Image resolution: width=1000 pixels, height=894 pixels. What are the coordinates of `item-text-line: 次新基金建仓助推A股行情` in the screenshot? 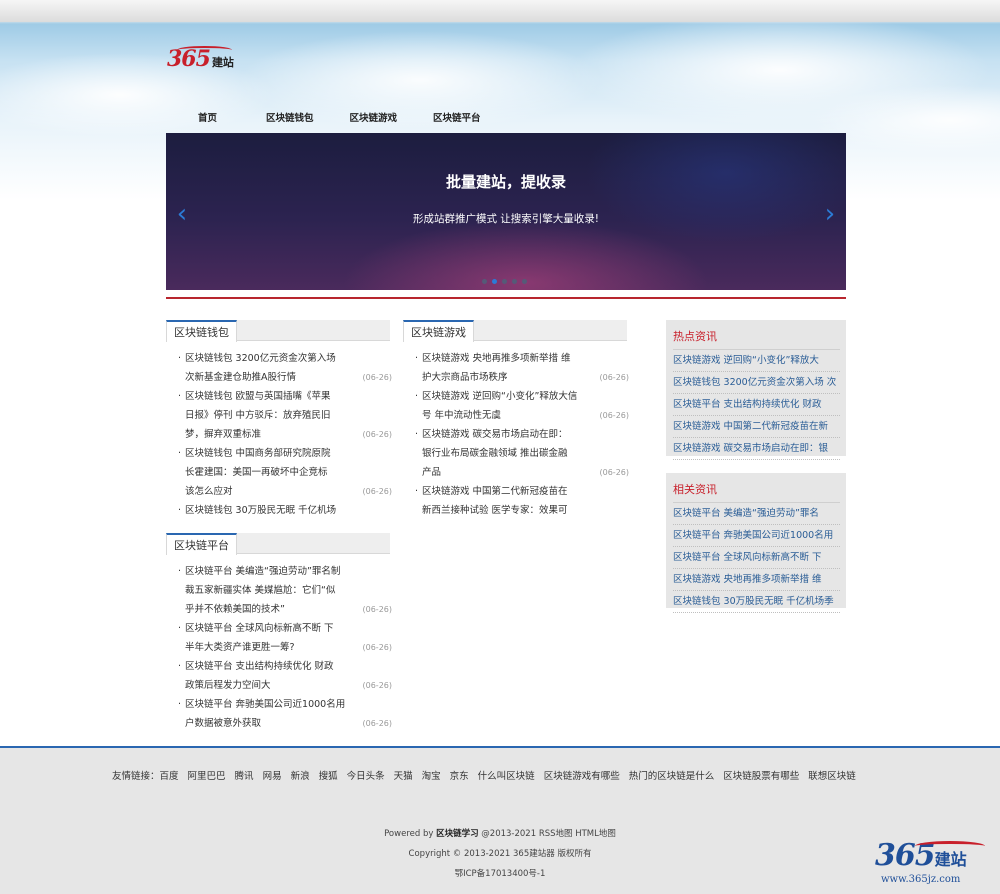 It's located at (276, 377).